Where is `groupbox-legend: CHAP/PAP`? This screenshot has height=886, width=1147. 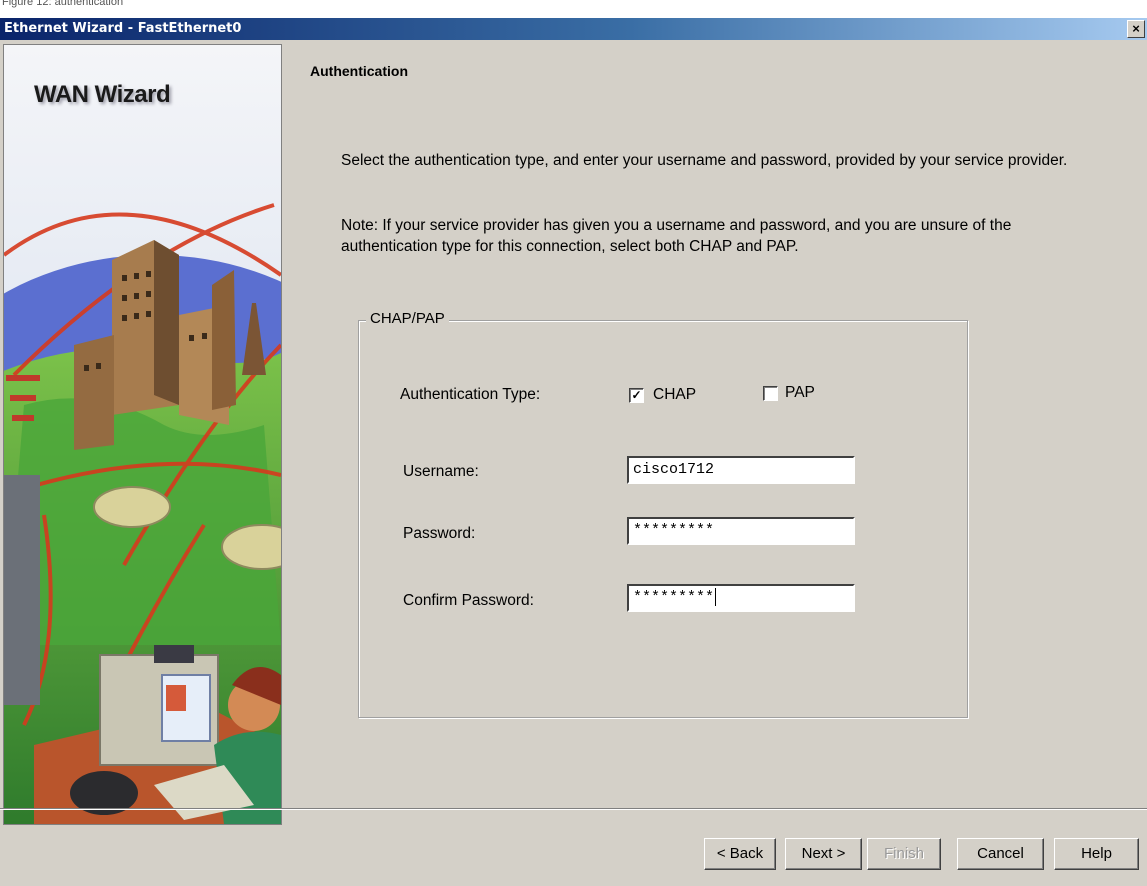 groupbox-legend: CHAP/PAP is located at coordinates (407, 318).